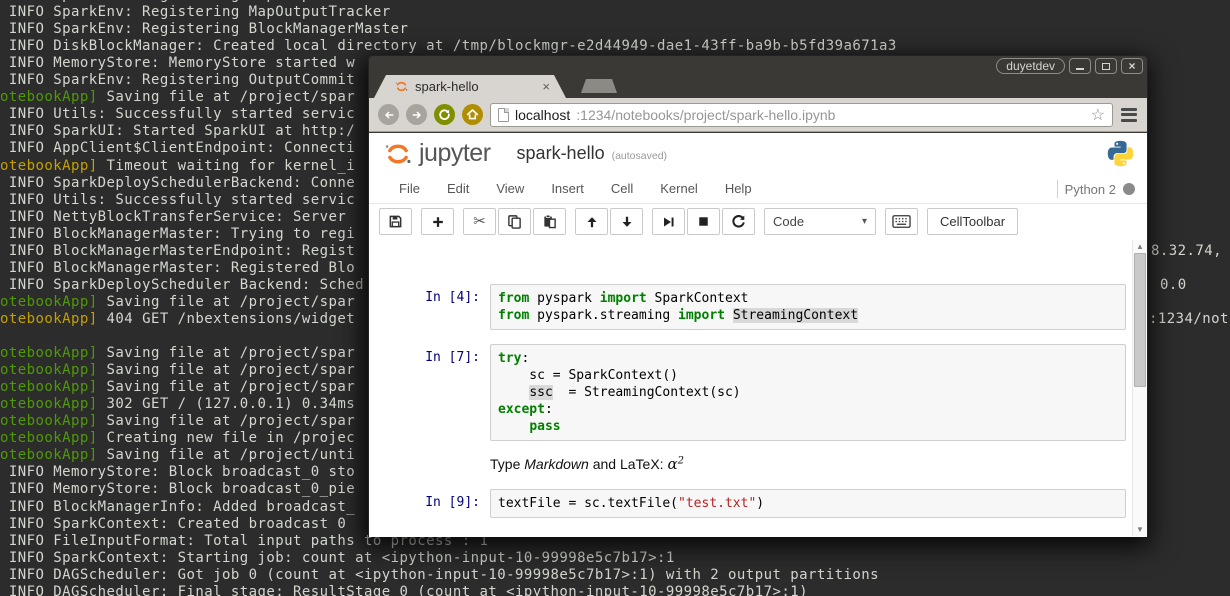 This screenshot has width=1230, height=596. I want to click on notebook-title: spark-hello, so click(561, 153).